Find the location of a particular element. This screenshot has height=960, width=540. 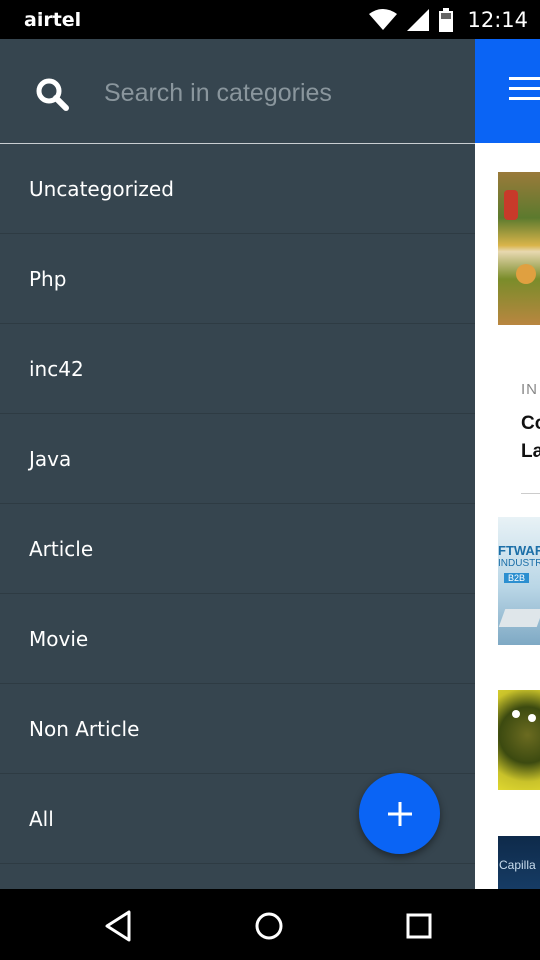

add-category-button is located at coordinates (399, 813).